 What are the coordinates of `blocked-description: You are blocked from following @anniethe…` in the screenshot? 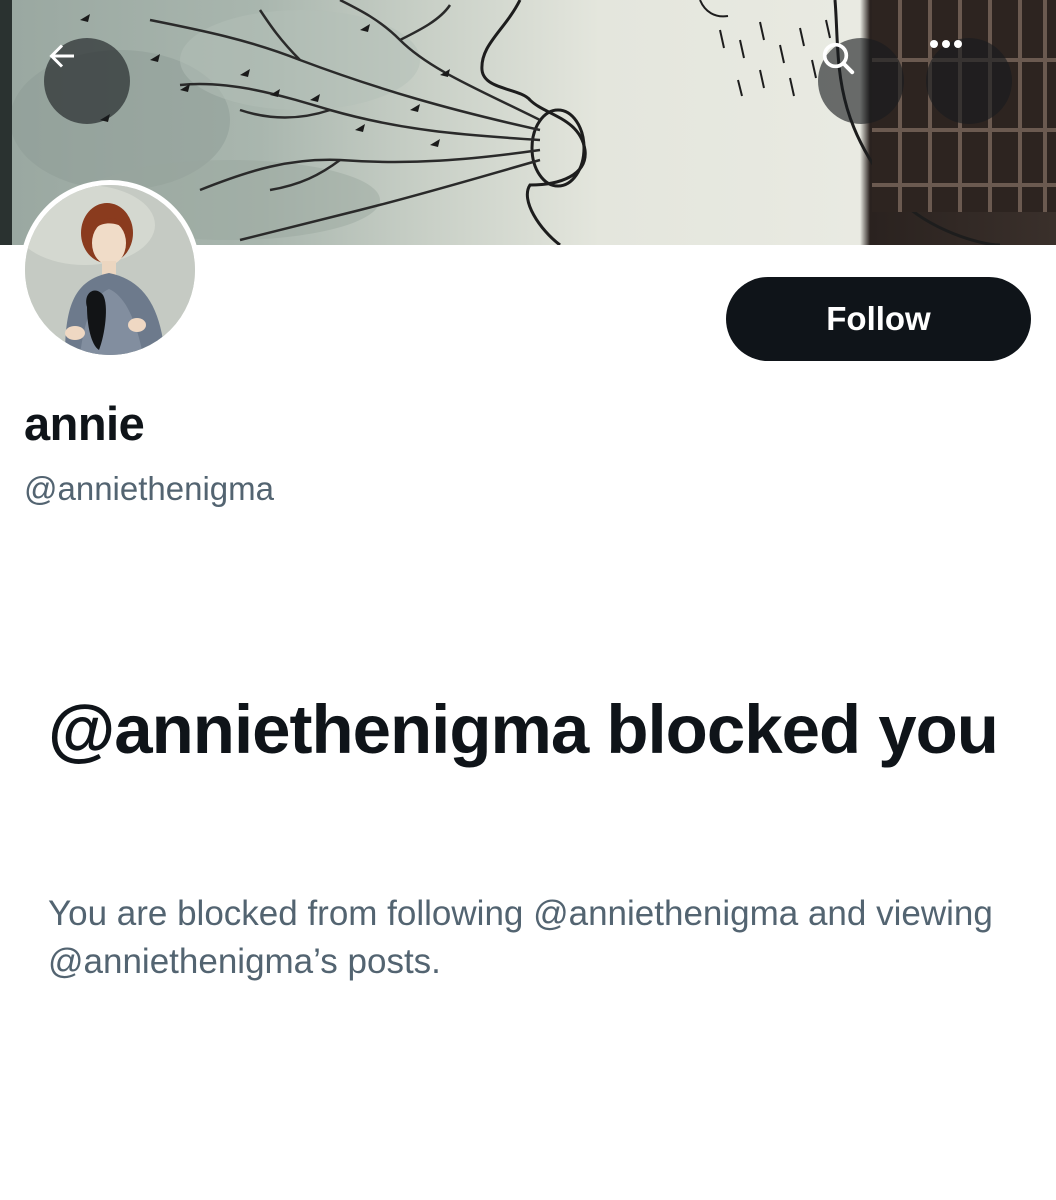 It's located at (520, 937).